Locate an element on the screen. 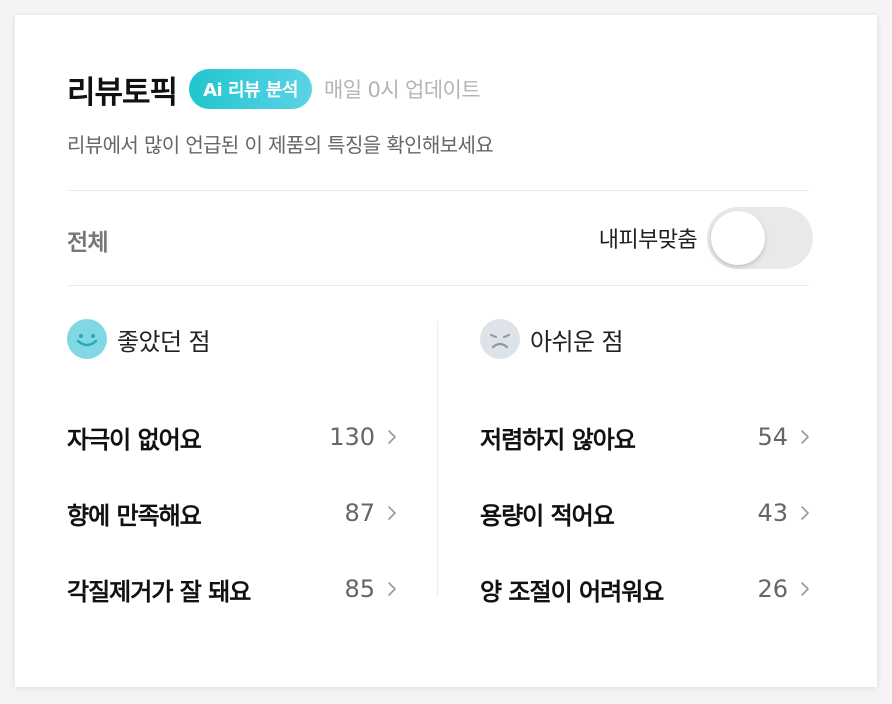  topic-label: 용량이 적어요 is located at coordinates (547, 515).